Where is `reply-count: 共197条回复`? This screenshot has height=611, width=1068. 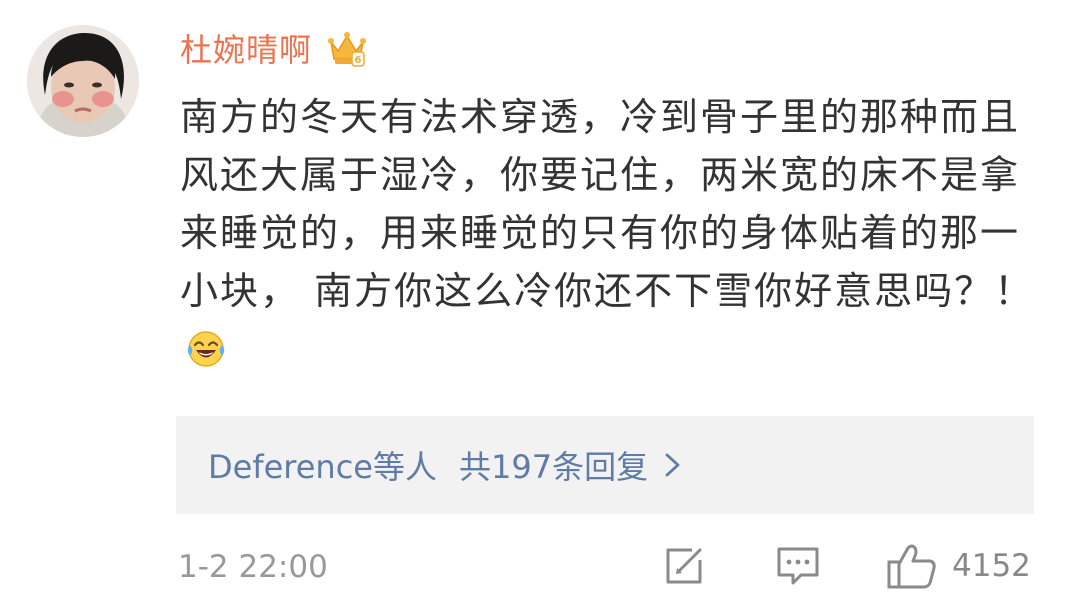
reply-count: 共197条回复 is located at coordinates (553, 465).